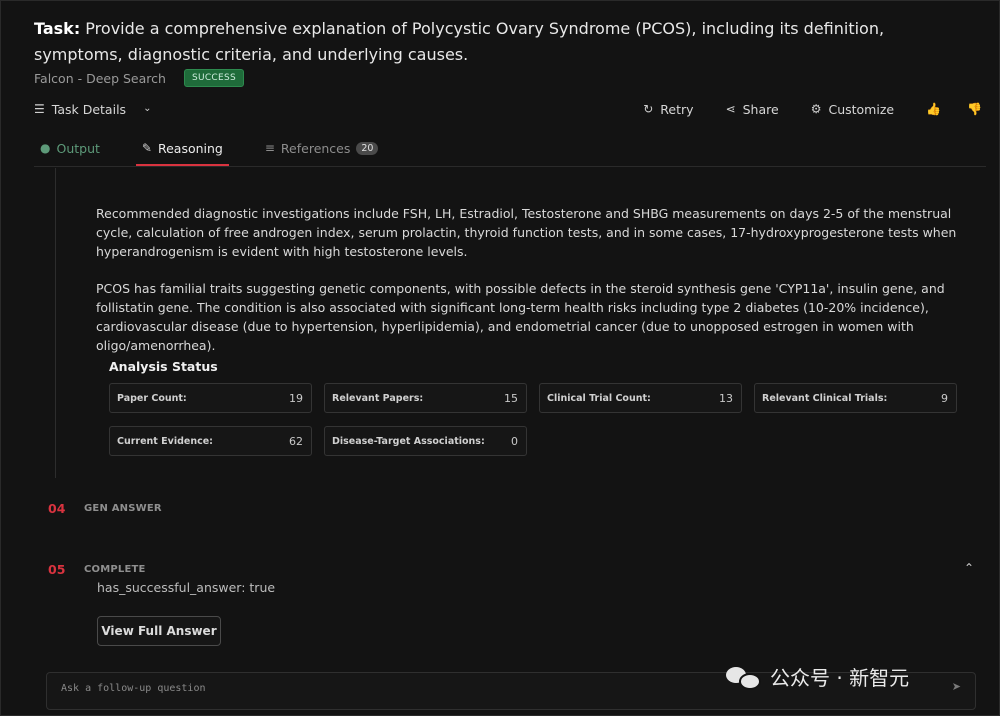  I want to click on stat-label: Clinical Trial Count:, so click(599, 398).